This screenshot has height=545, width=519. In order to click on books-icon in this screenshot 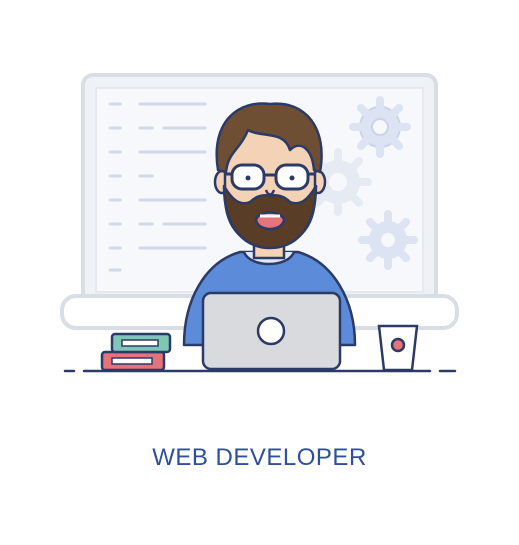, I will do `click(136, 352)`.